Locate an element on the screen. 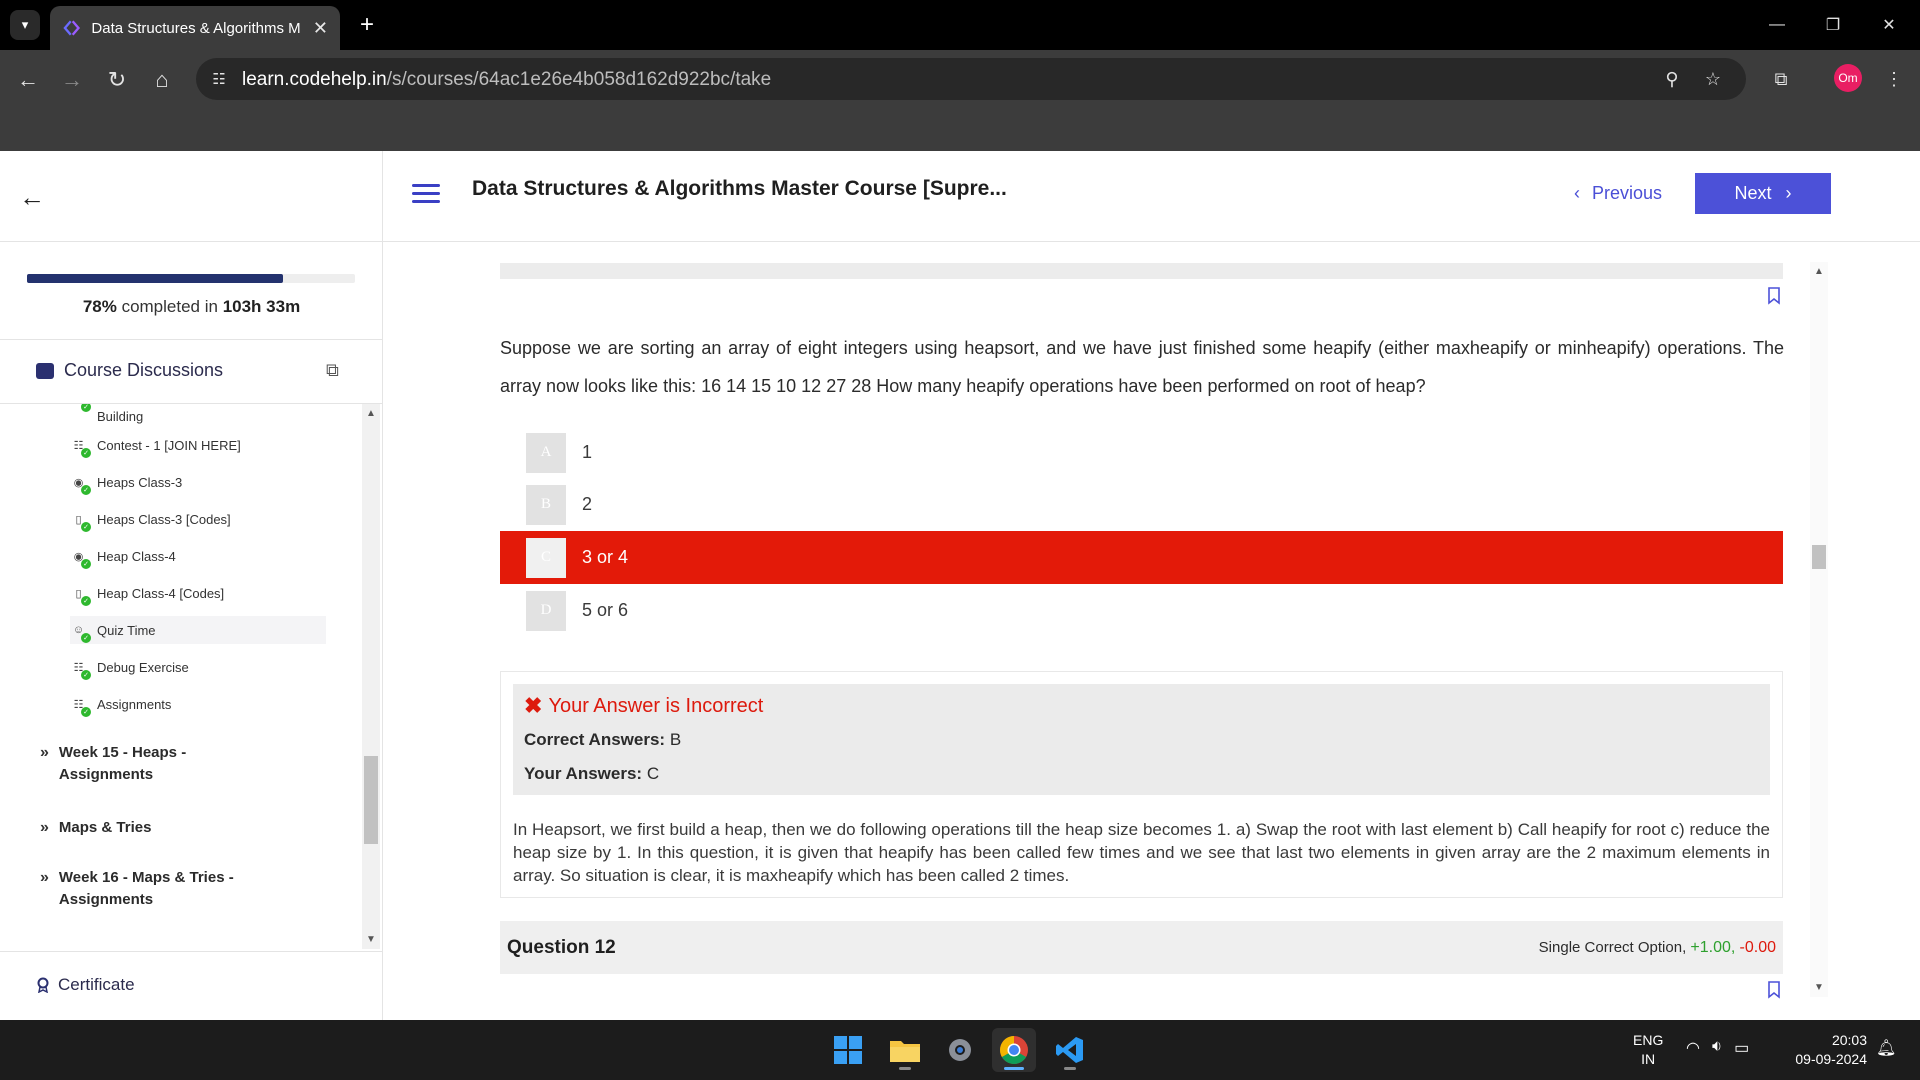 This screenshot has height=1080, width=1920. file-explorer-icon is located at coordinates (905, 1050).